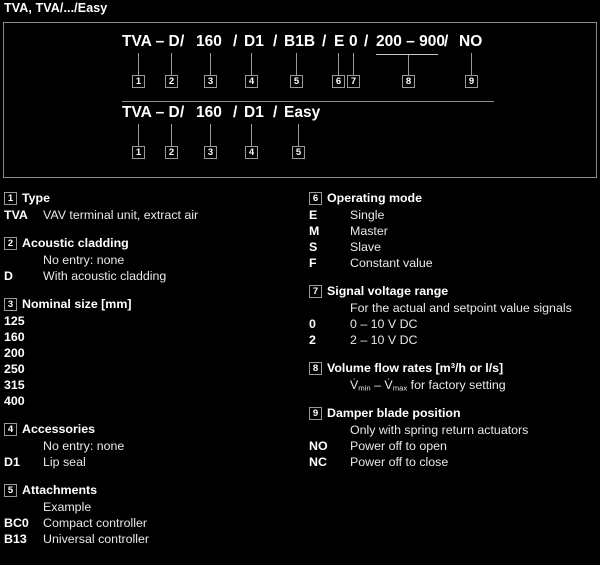 The height and width of the screenshot is (565, 600). What do you see at coordinates (353, 81) in the screenshot?
I see `callout-marker-7: 7` at bounding box center [353, 81].